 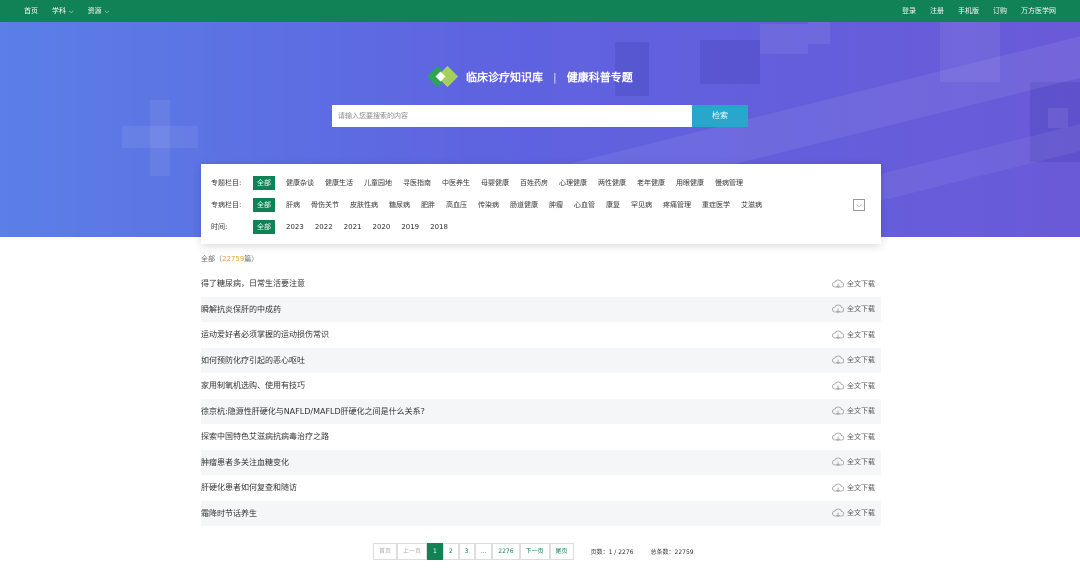 What do you see at coordinates (506, 551) in the screenshot?
I see `page-number-button: 2276` at bounding box center [506, 551].